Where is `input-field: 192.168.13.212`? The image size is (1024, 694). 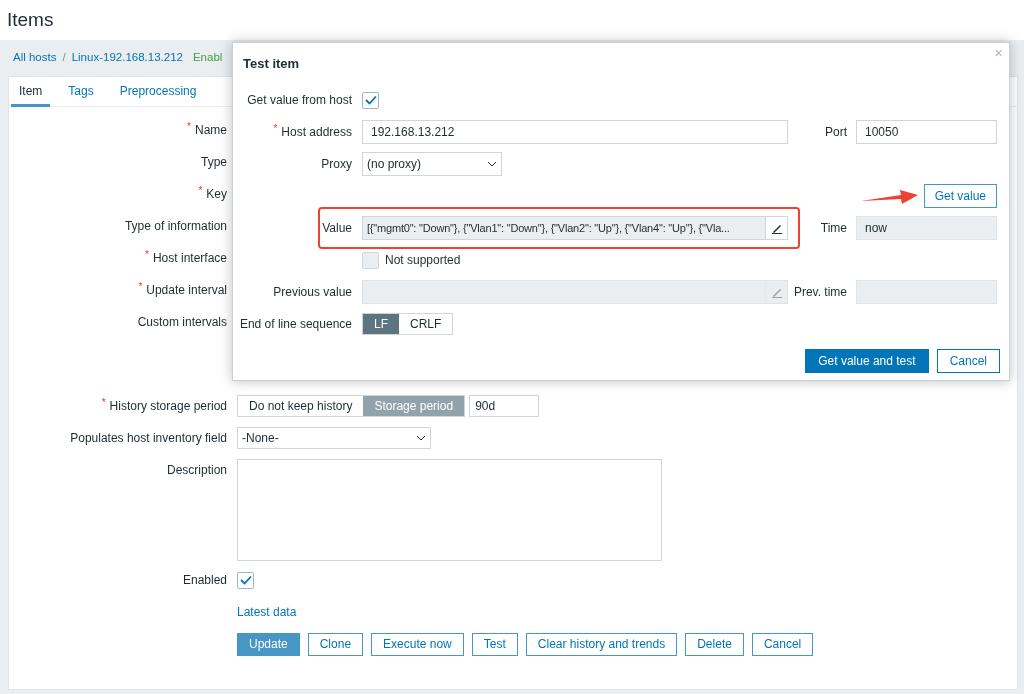
input-field: 192.168.13.212 is located at coordinates (575, 132).